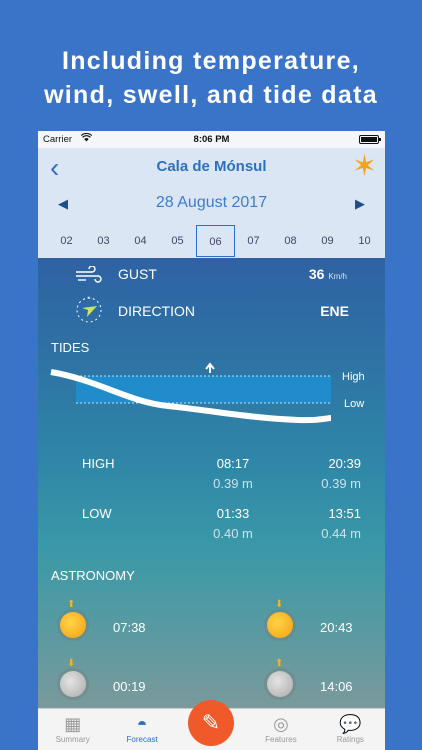 The width and height of the screenshot is (422, 750). Describe the element at coordinates (281, 739) in the screenshot. I see `tab-features-label: Features` at that location.